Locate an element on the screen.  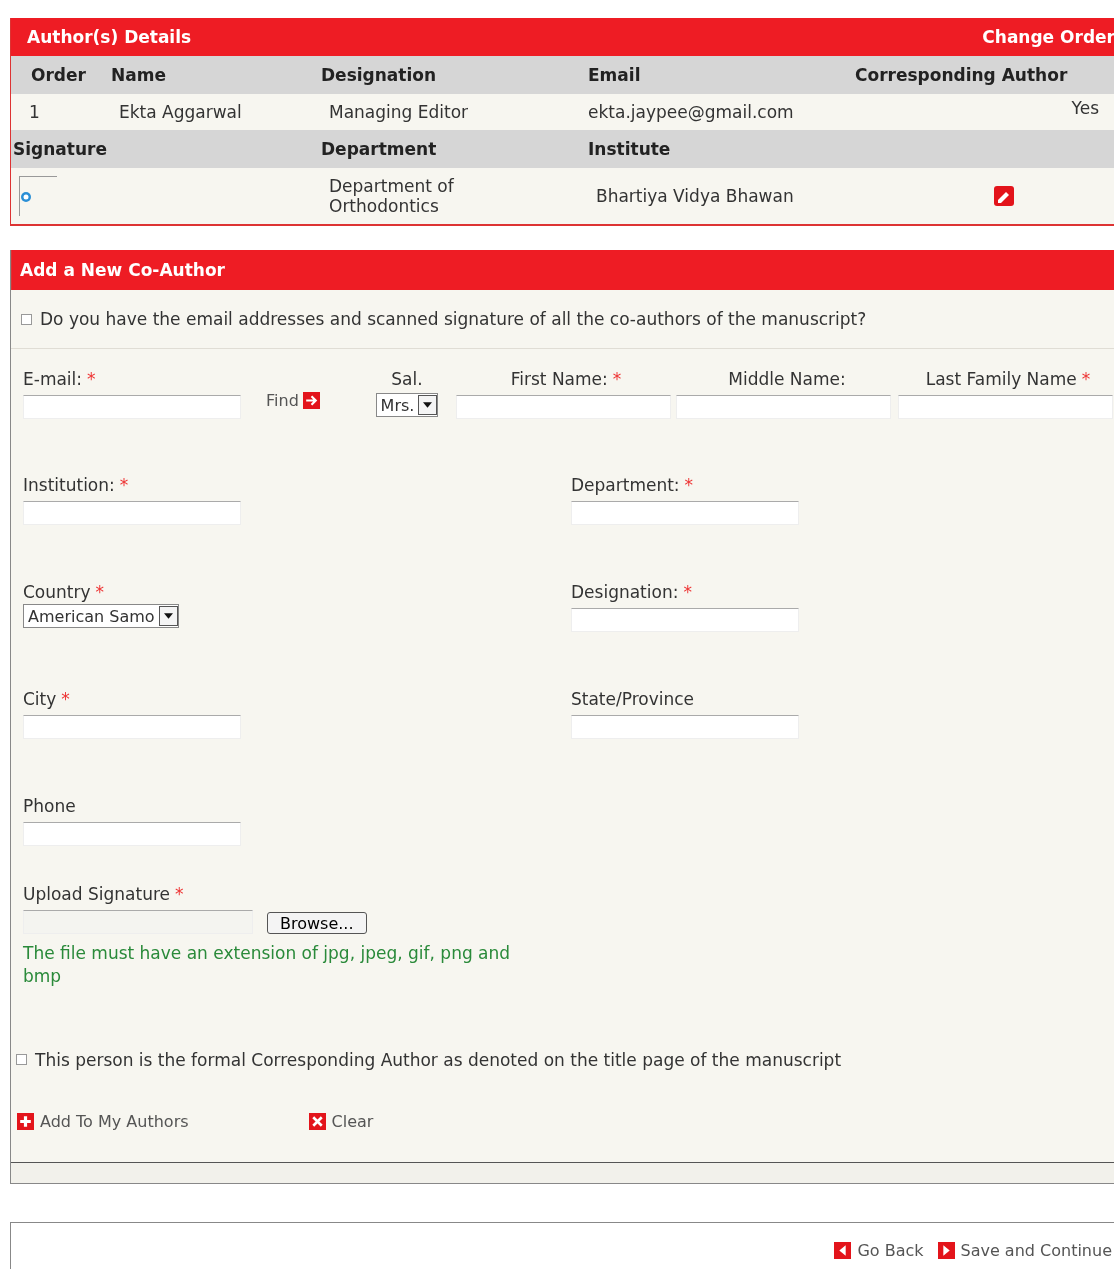
field-label: Department: is located at coordinates (625, 485).